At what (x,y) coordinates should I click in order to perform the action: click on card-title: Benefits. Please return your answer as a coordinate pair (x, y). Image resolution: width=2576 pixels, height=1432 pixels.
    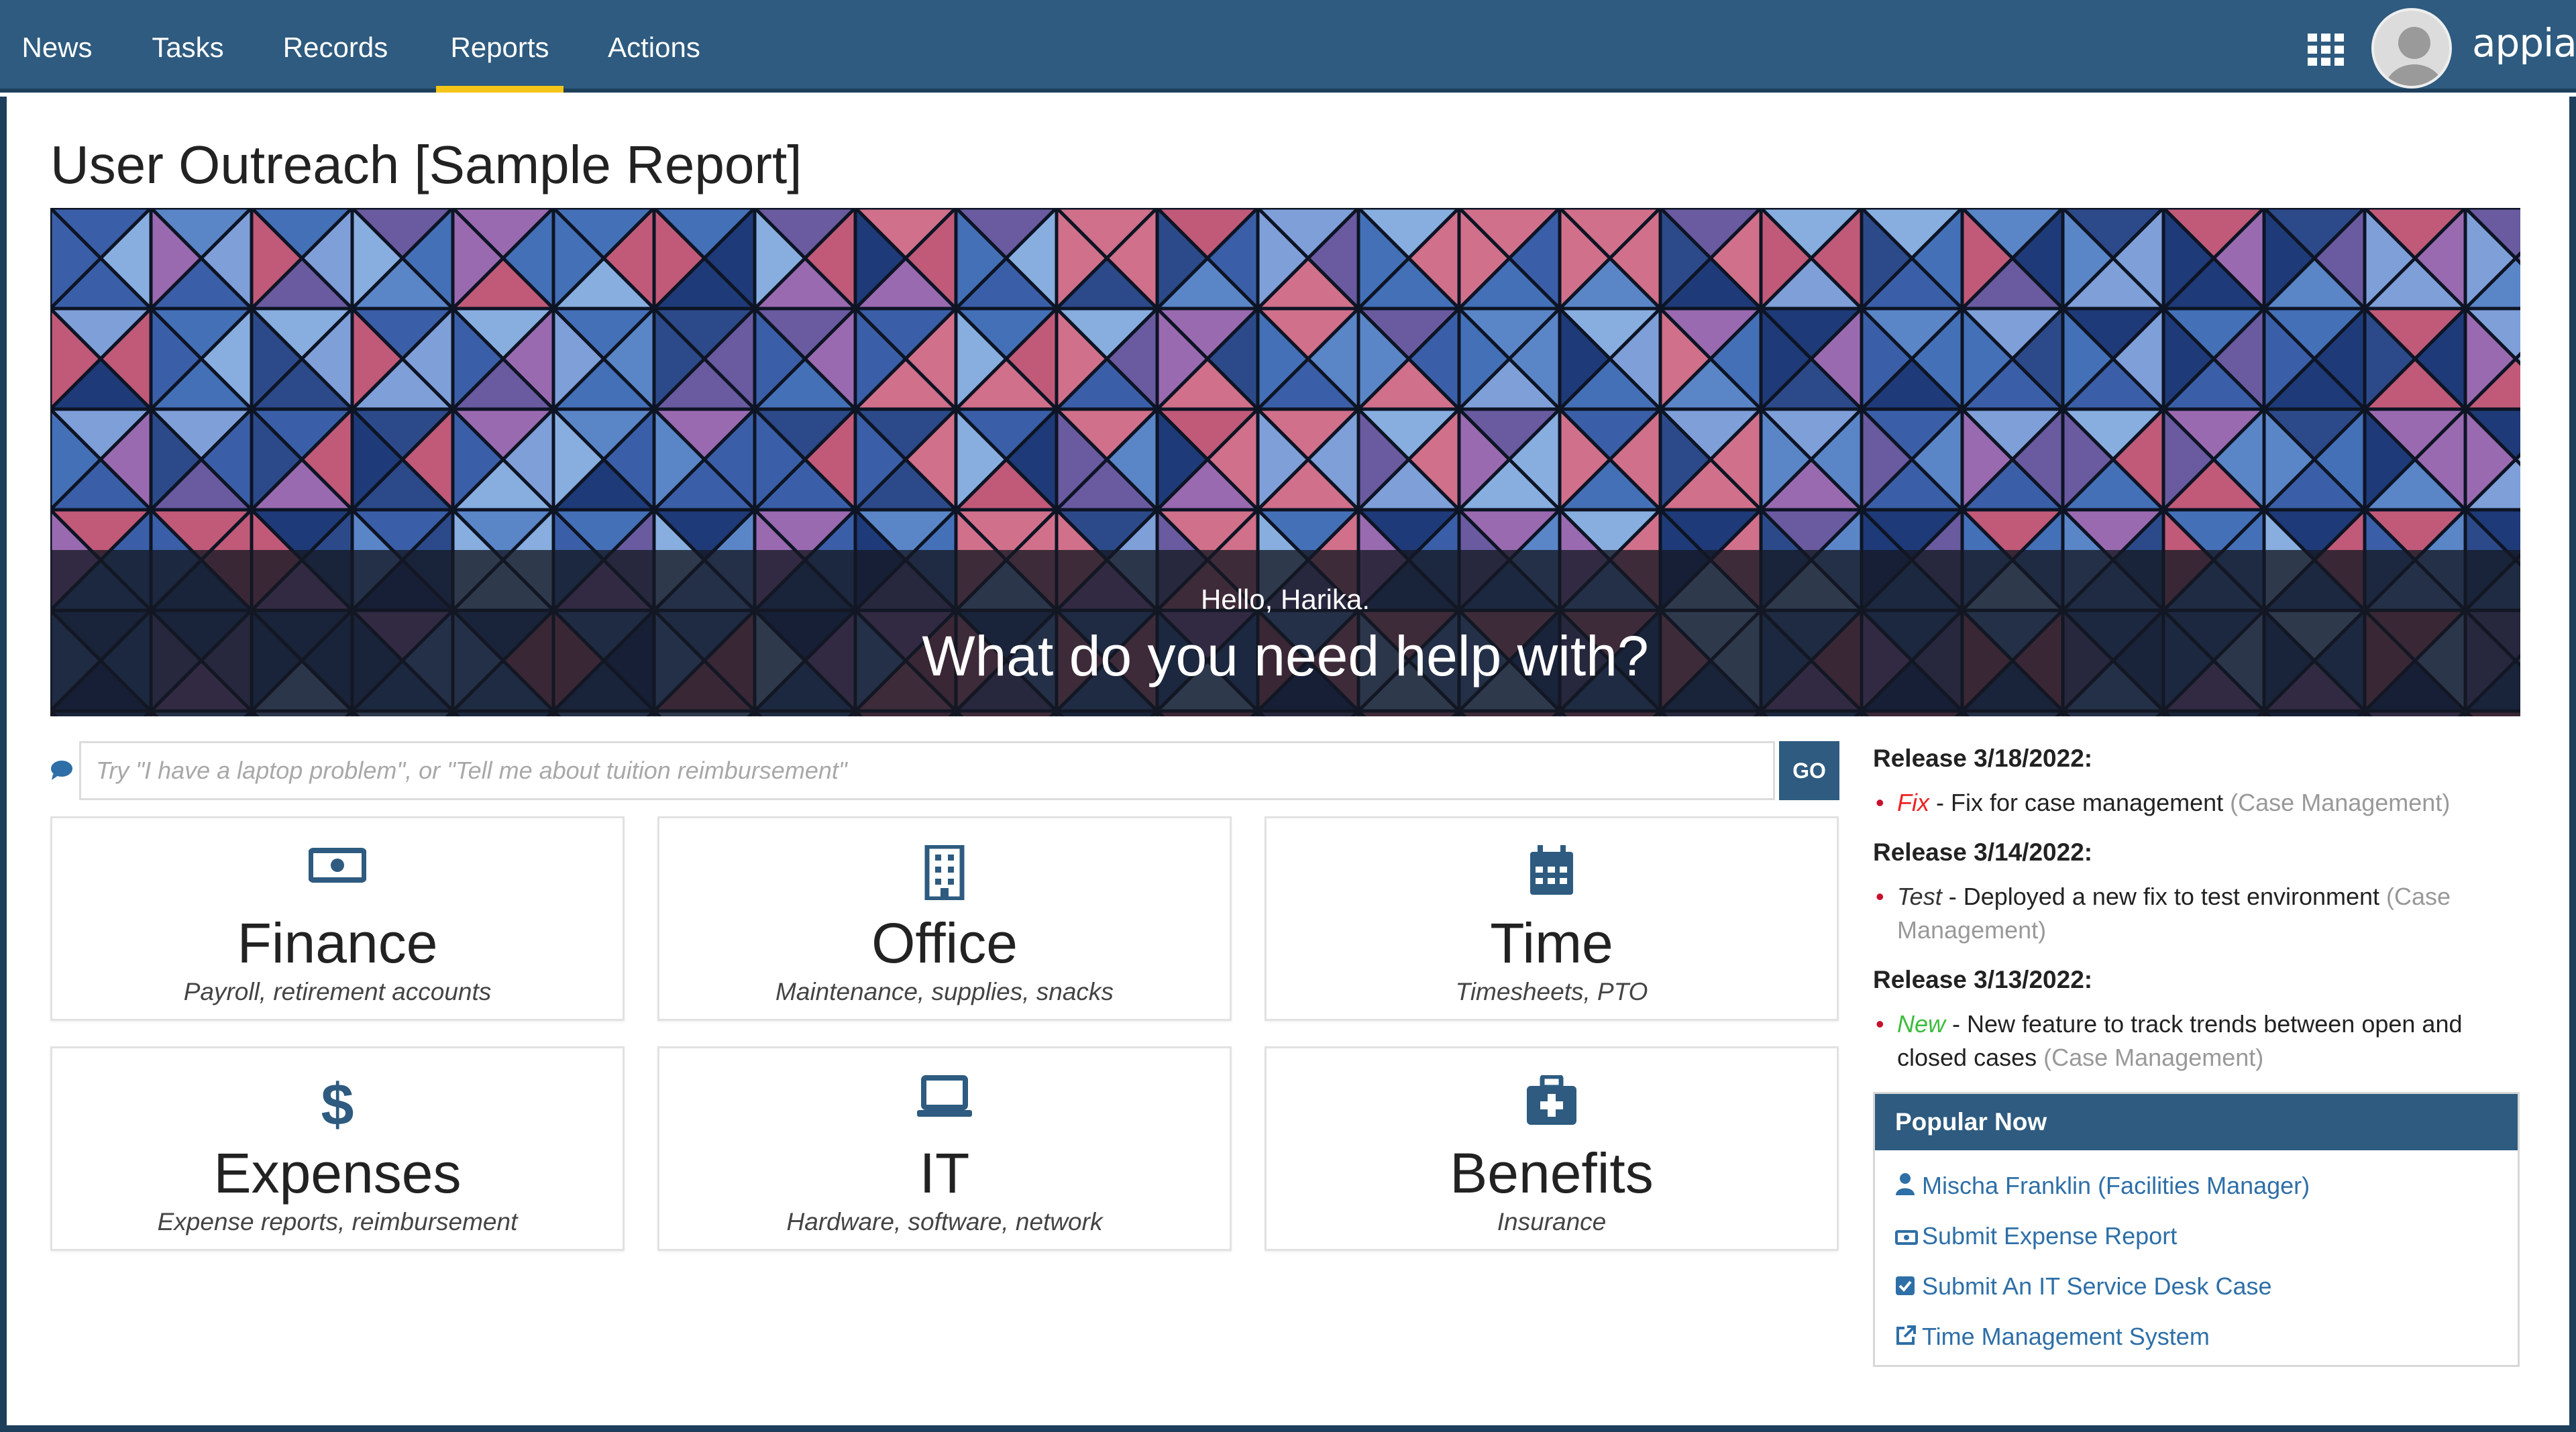
    Looking at the image, I should click on (1552, 1173).